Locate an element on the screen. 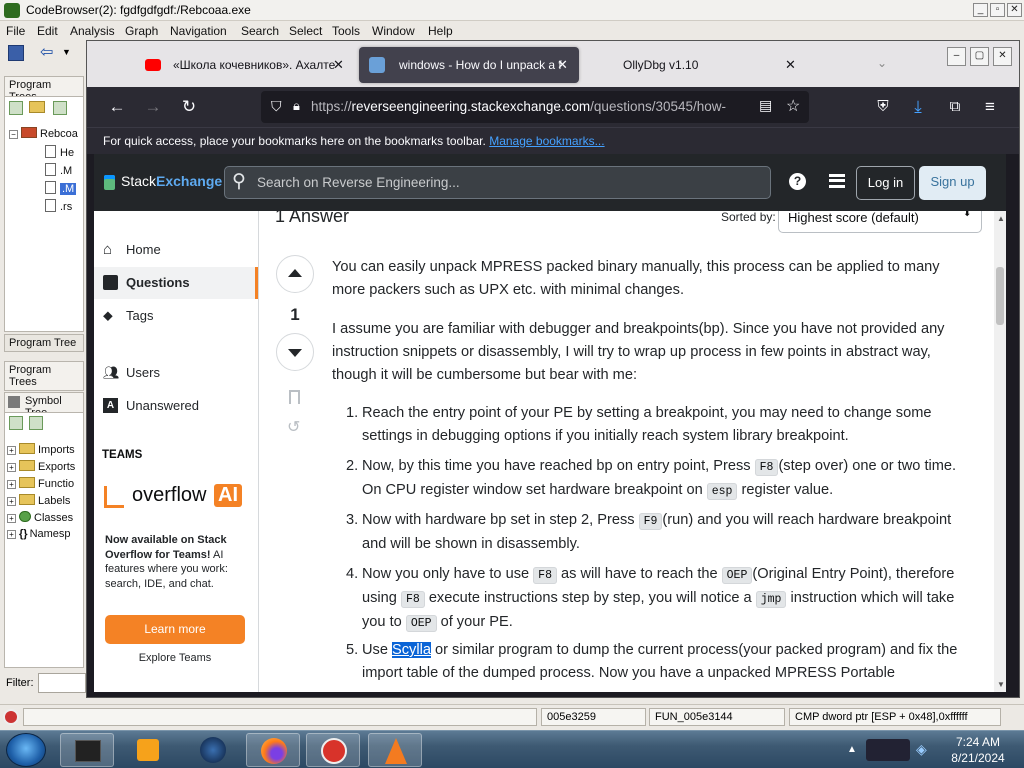  tab-youtube: «Школа кочевников». Ахалте ✕ is located at coordinates (242, 65).